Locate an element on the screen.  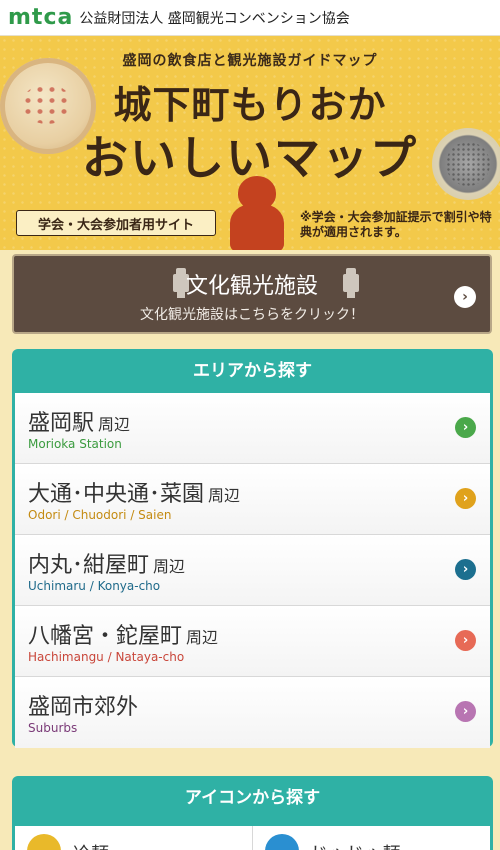
icon-item-label: 冷麺 is located at coordinates (91, 845).